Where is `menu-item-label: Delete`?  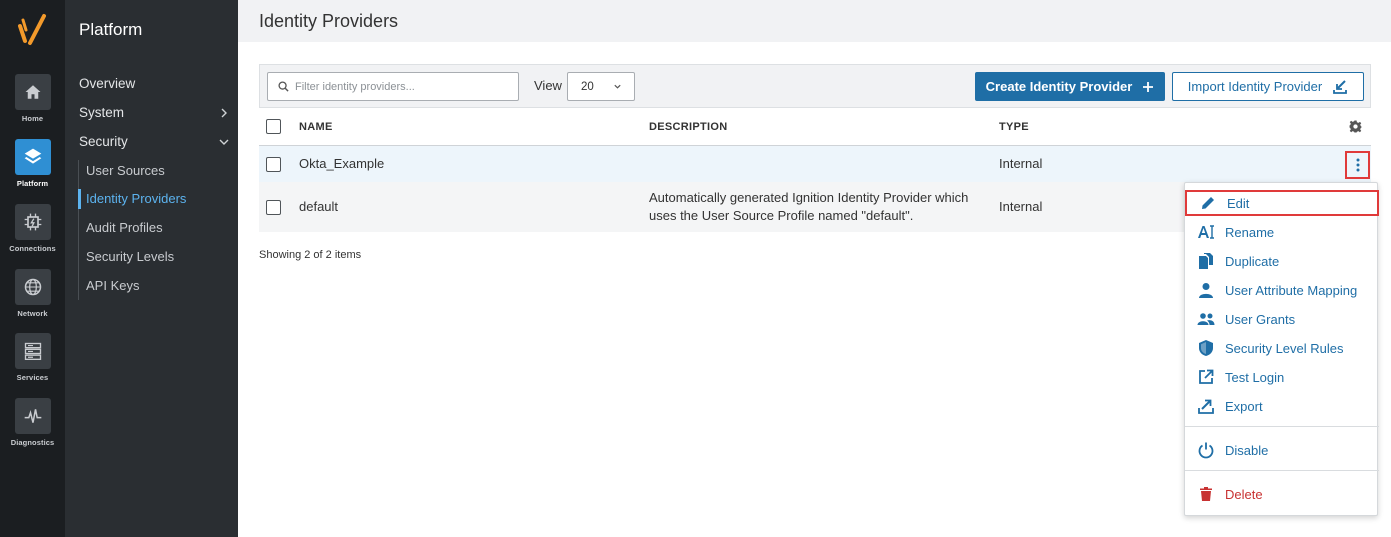 menu-item-label: Delete is located at coordinates (1244, 494).